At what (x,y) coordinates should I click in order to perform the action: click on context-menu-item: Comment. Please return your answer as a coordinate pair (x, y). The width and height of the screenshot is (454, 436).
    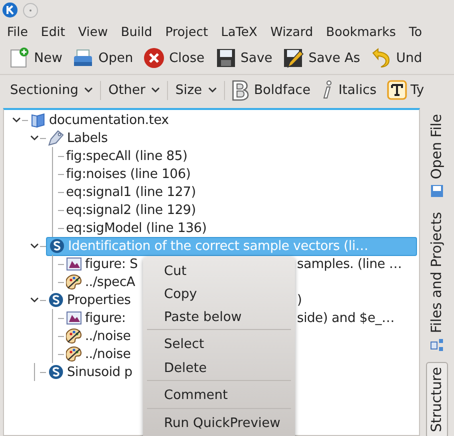
    Looking at the image, I should click on (219, 394).